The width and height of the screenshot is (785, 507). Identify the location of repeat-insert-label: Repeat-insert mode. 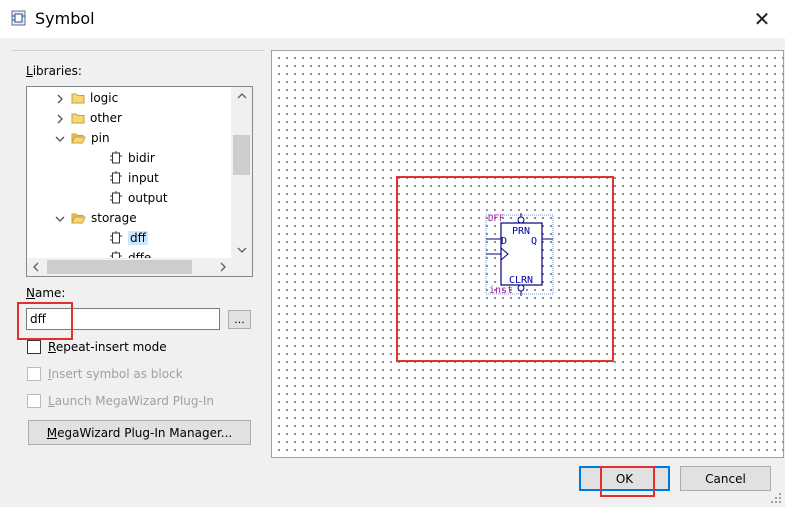
(107, 347).